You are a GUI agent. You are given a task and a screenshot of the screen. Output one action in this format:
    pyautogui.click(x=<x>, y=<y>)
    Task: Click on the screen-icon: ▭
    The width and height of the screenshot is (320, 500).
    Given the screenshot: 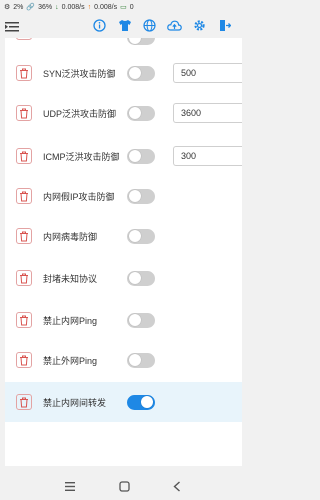 What is the action you would take?
    pyautogui.click(x=123, y=7)
    